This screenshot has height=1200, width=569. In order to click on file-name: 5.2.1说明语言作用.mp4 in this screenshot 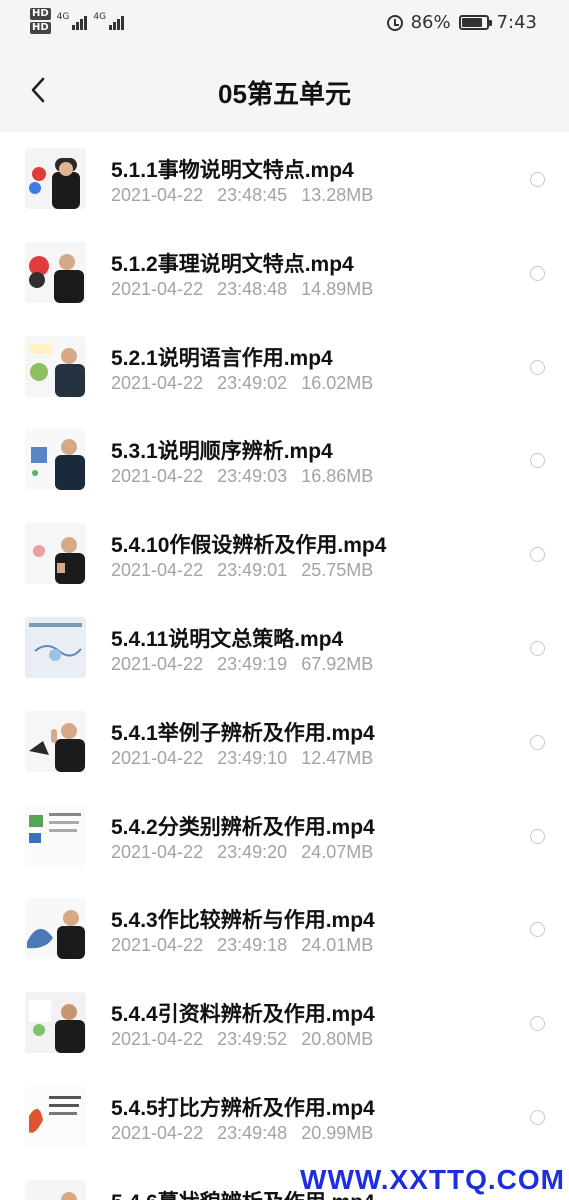, I will do `click(222, 358)`.